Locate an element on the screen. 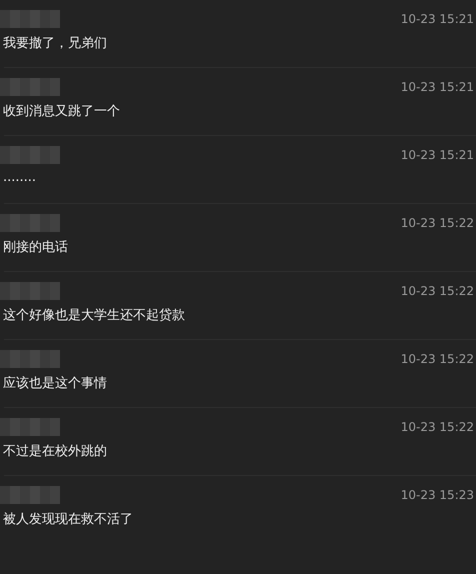  message-text: 应该也是这个事情 is located at coordinates (55, 383).